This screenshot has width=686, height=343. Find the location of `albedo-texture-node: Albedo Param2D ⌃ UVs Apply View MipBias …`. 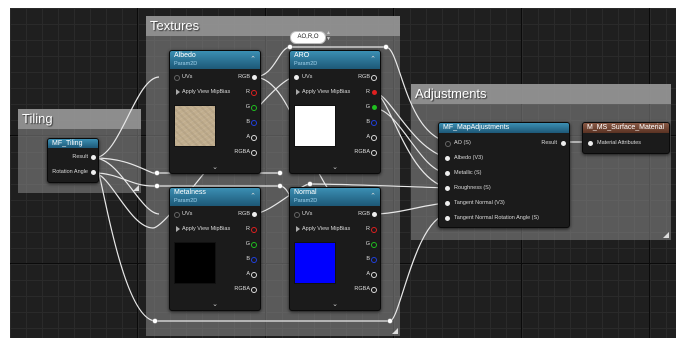

albedo-texture-node: Albedo Param2D ⌃ UVs Apply View MipBias … is located at coordinates (215, 112).